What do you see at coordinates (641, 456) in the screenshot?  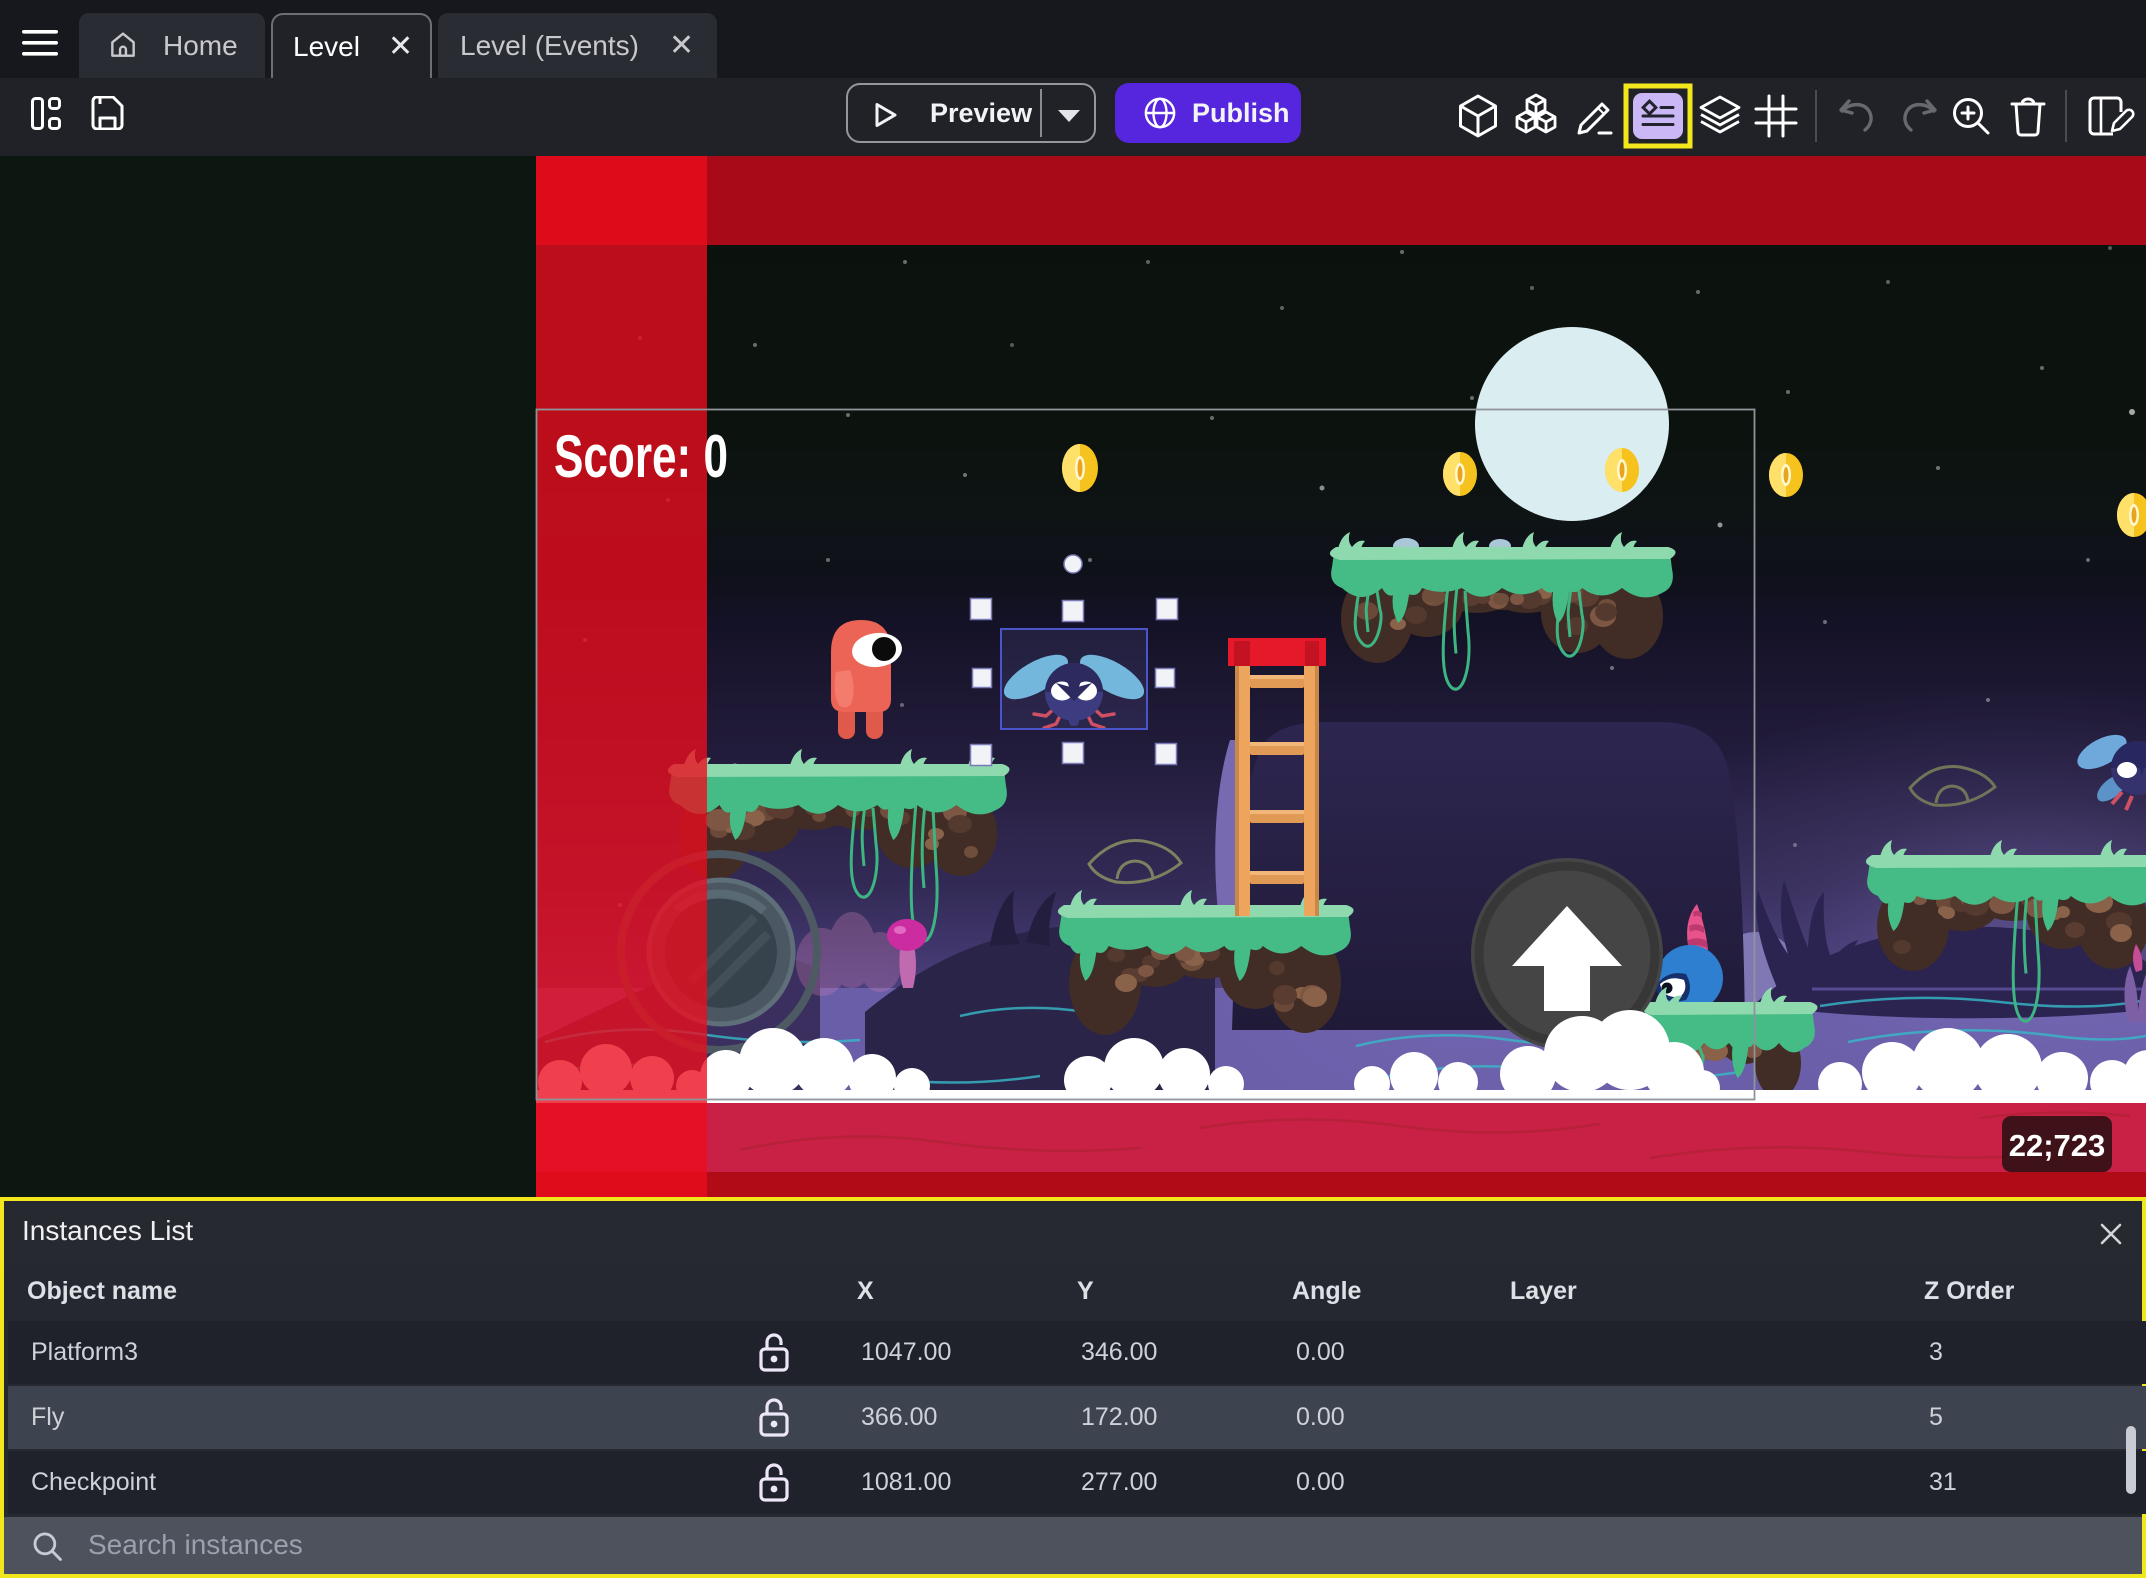 I see `svg-text: Score: 0` at bounding box center [641, 456].